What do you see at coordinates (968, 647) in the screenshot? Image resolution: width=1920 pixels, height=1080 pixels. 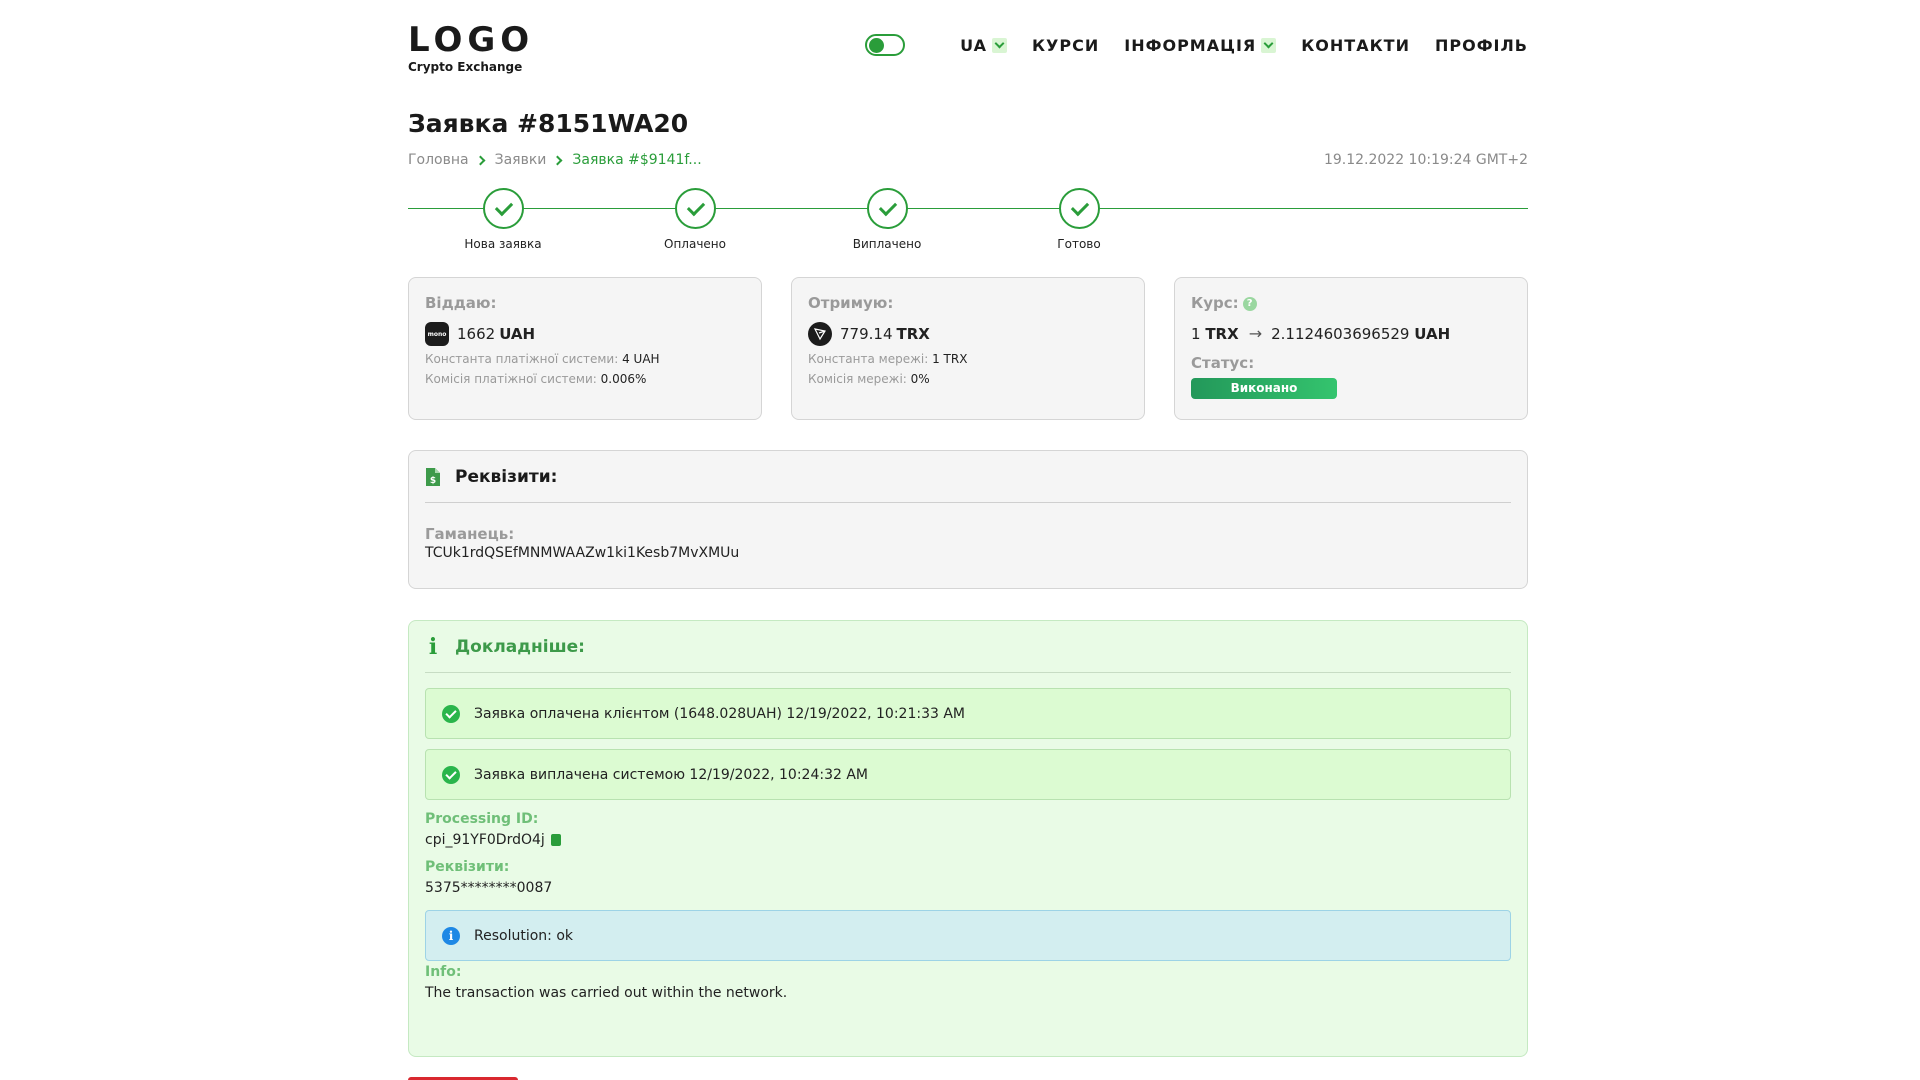 I see `details-header: i Докладніше:` at bounding box center [968, 647].